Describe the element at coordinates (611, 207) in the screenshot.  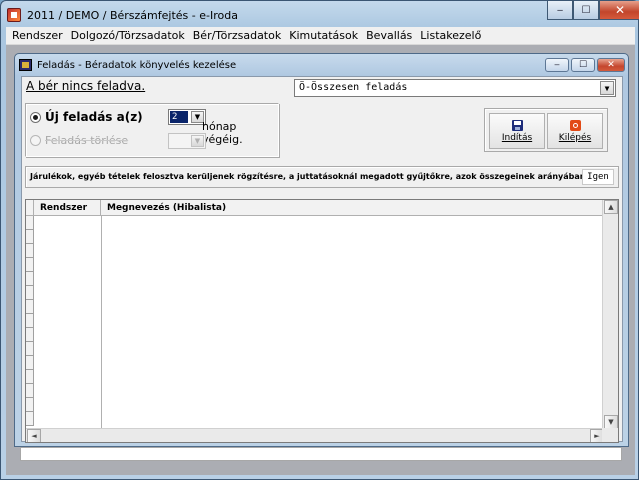
I see `scroll-up-button: ▲` at that location.